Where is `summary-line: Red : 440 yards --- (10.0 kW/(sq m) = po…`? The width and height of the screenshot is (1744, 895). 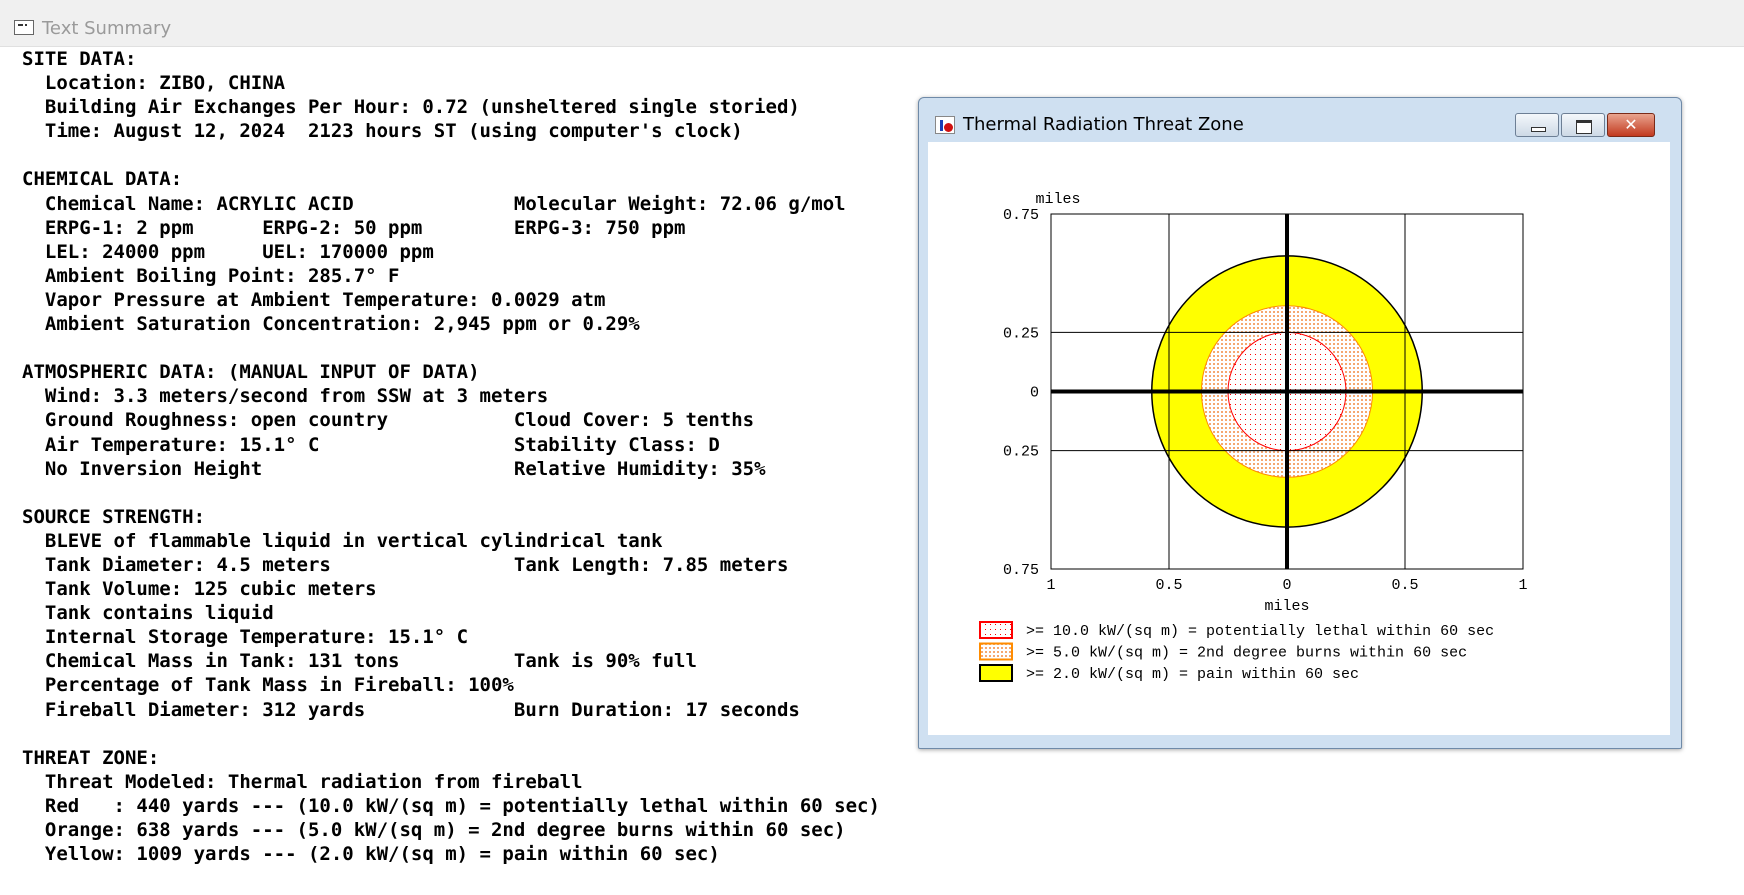 summary-line: Red : 440 yards --- (10.0 kW/(sq m) = po… is located at coordinates (451, 805).